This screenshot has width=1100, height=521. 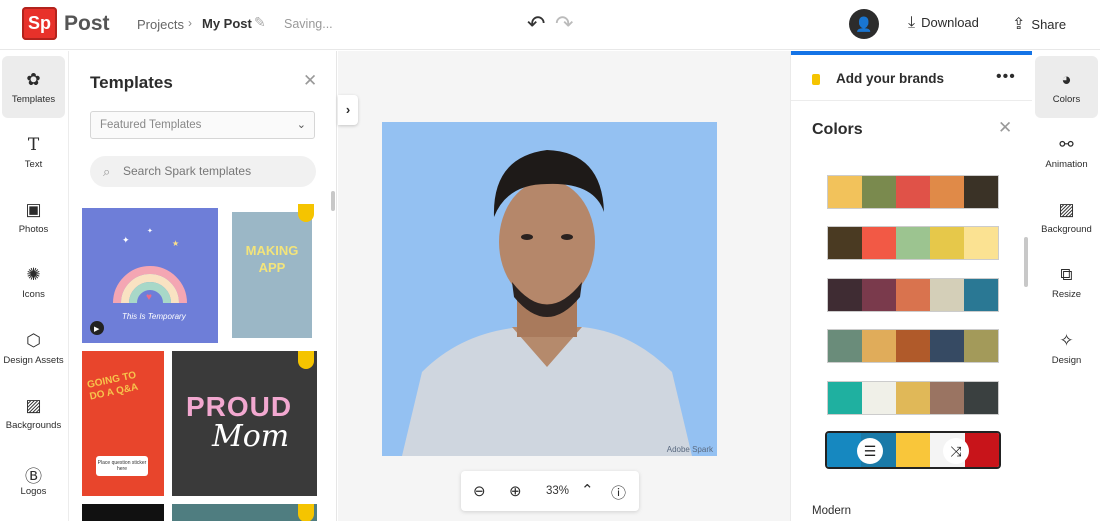 What do you see at coordinates (33, 348) in the screenshot?
I see `nav-design-assets: ⬡ Design Assets` at bounding box center [33, 348].